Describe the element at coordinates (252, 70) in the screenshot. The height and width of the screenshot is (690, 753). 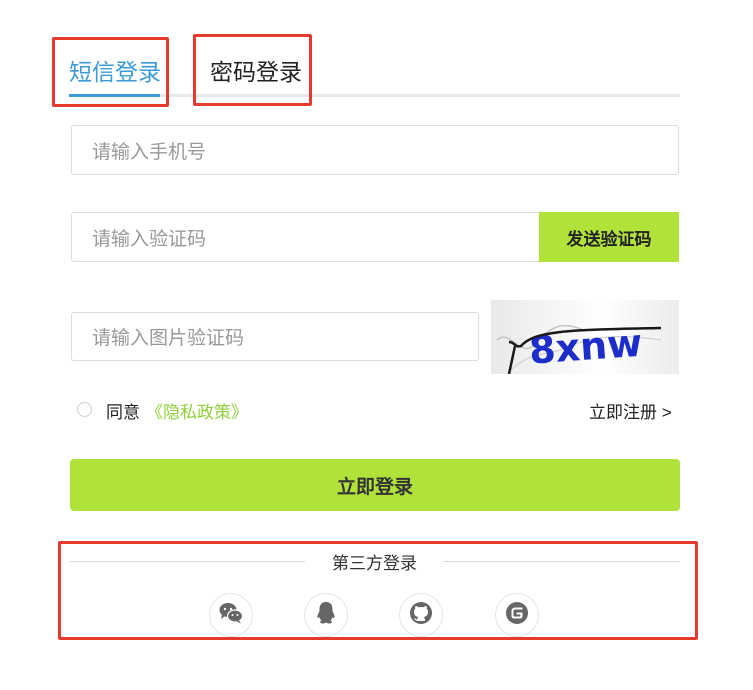
I see `annotation-box-password-tab` at that location.